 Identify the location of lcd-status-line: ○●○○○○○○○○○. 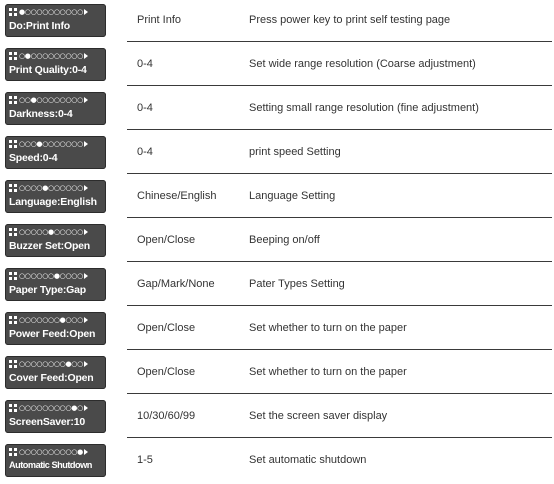
(48, 56).